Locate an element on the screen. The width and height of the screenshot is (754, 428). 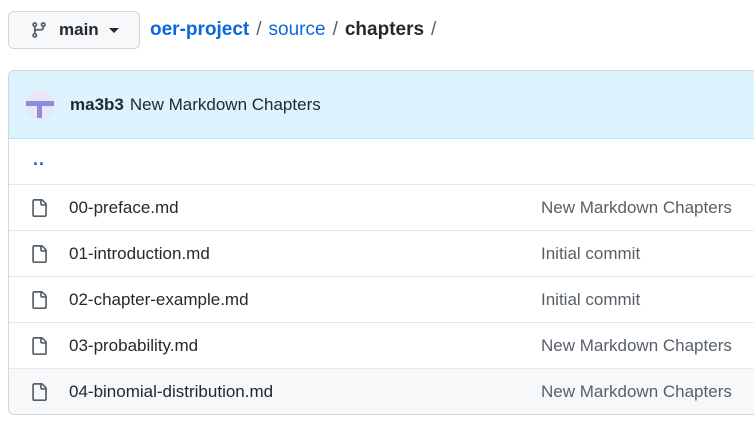
file-name-link: 02-chapter-example.md is located at coordinates (305, 300).